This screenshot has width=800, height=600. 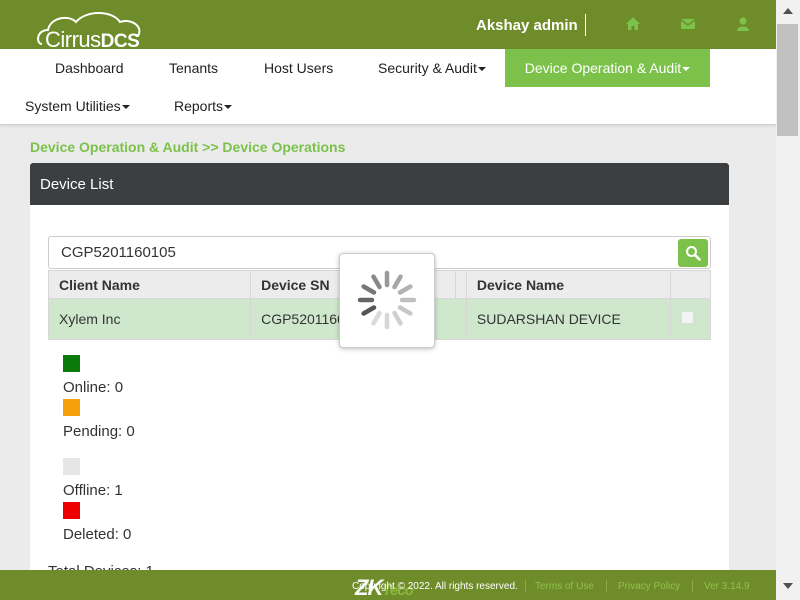 I want to click on scroll-up-arrow-icon, so click(x=788, y=11).